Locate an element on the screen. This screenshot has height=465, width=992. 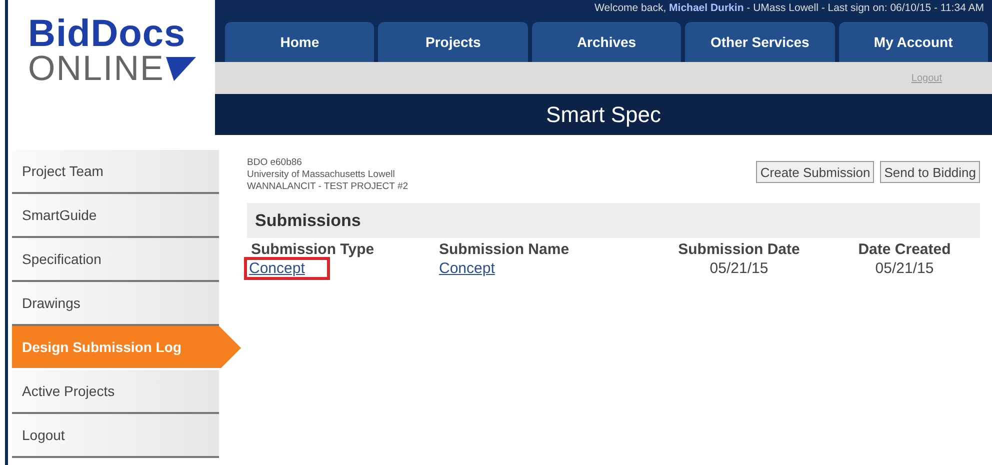
column-header: Submission Date is located at coordinates (739, 249).